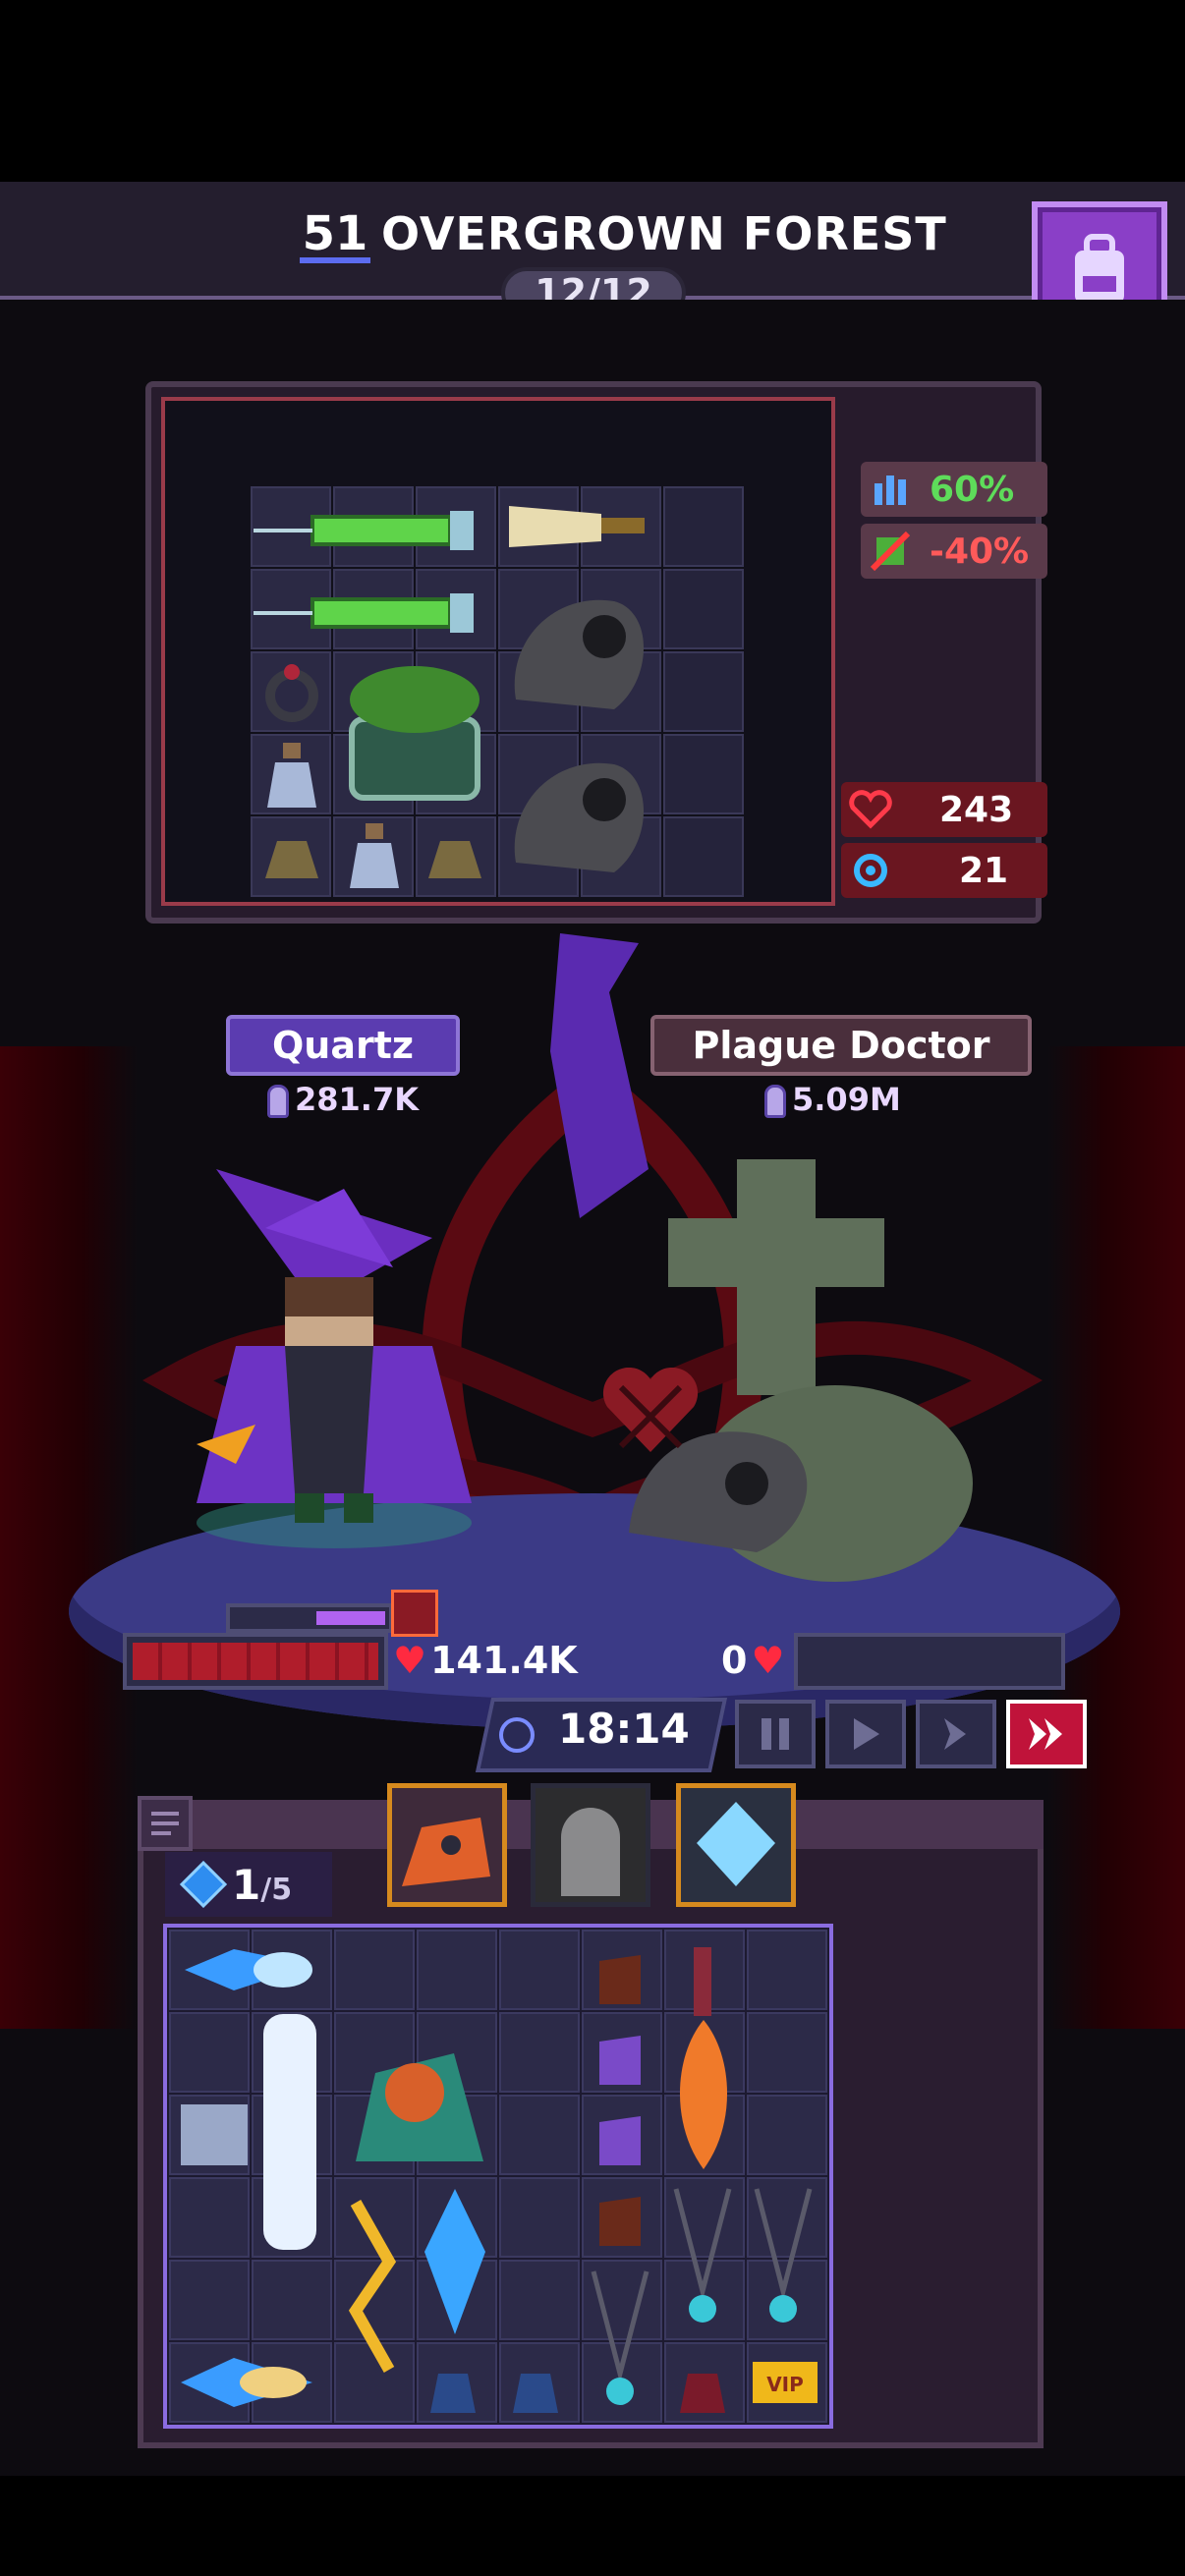  What do you see at coordinates (703, 2094) in the screenshot?
I see `fire-feather-icon` at bounding box center [703, 2094].